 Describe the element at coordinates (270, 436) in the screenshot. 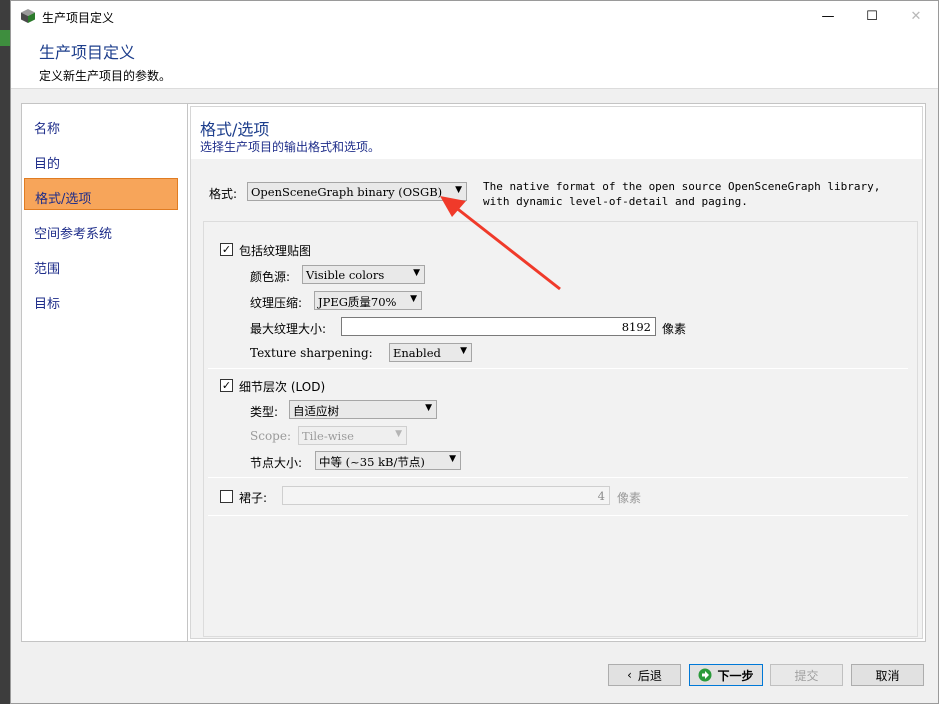

I see `scope-label: Scope:` at that location.